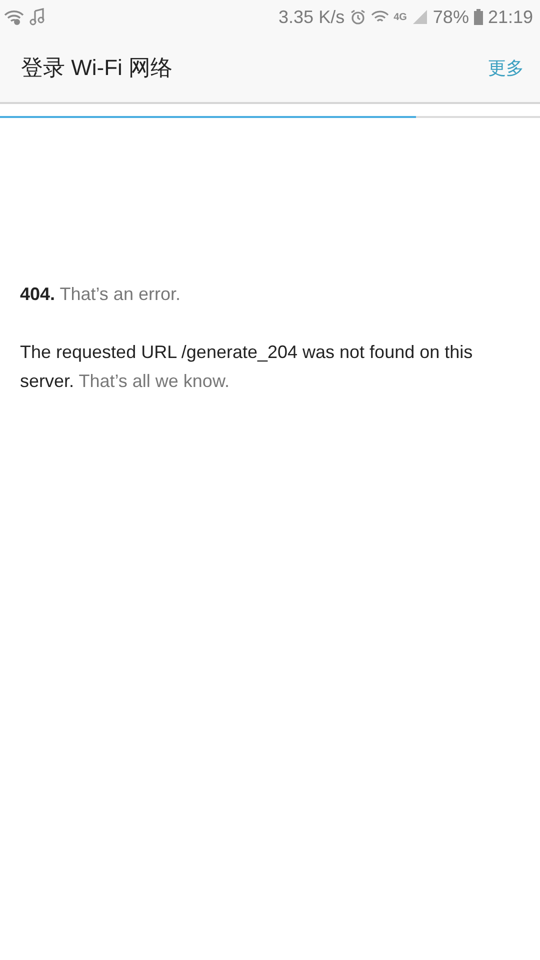 The image size is (540, 960). What do you see at coordinates (450, 17) in the screenshot?
I see `battery-percent: 78%` at bounding box center [450, 17].